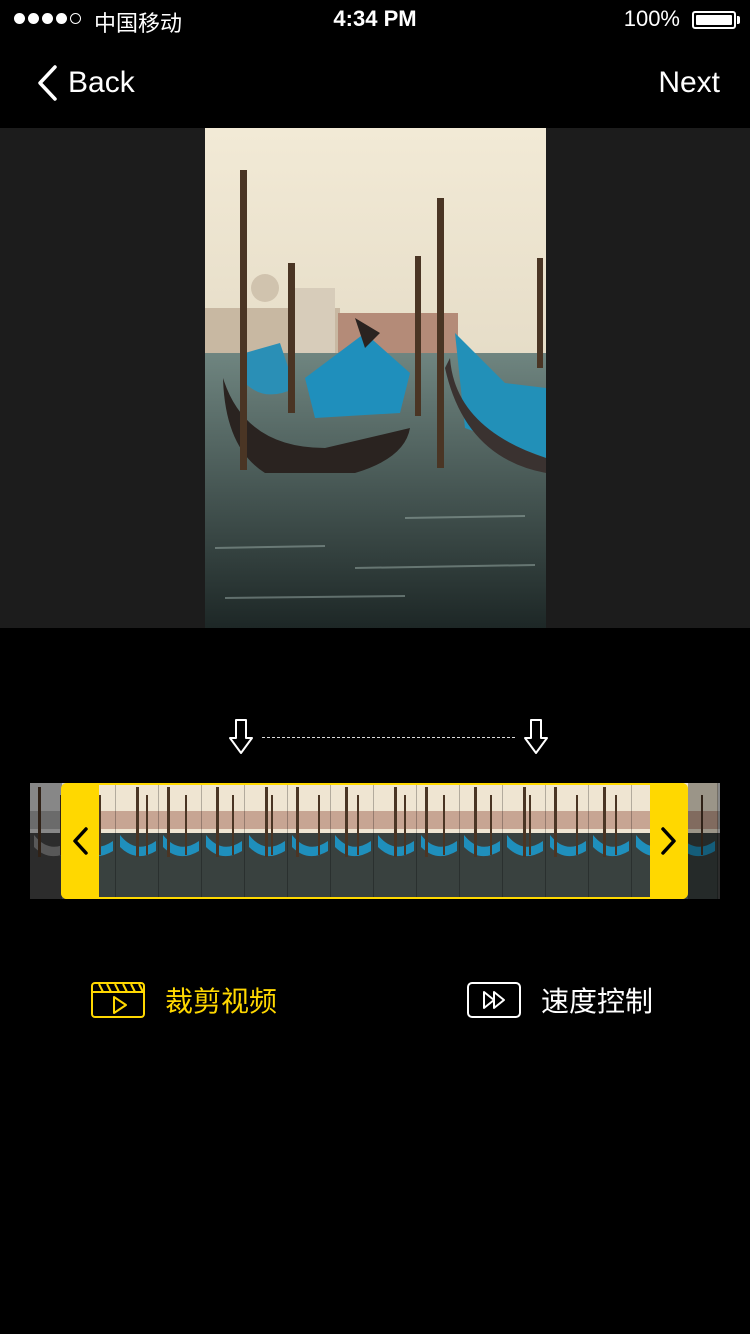 The height and width of the screenshot is (1334, 750). Describe the element at coordinates (714, 20) in the screenshot. I see `battery-icon` at that location.